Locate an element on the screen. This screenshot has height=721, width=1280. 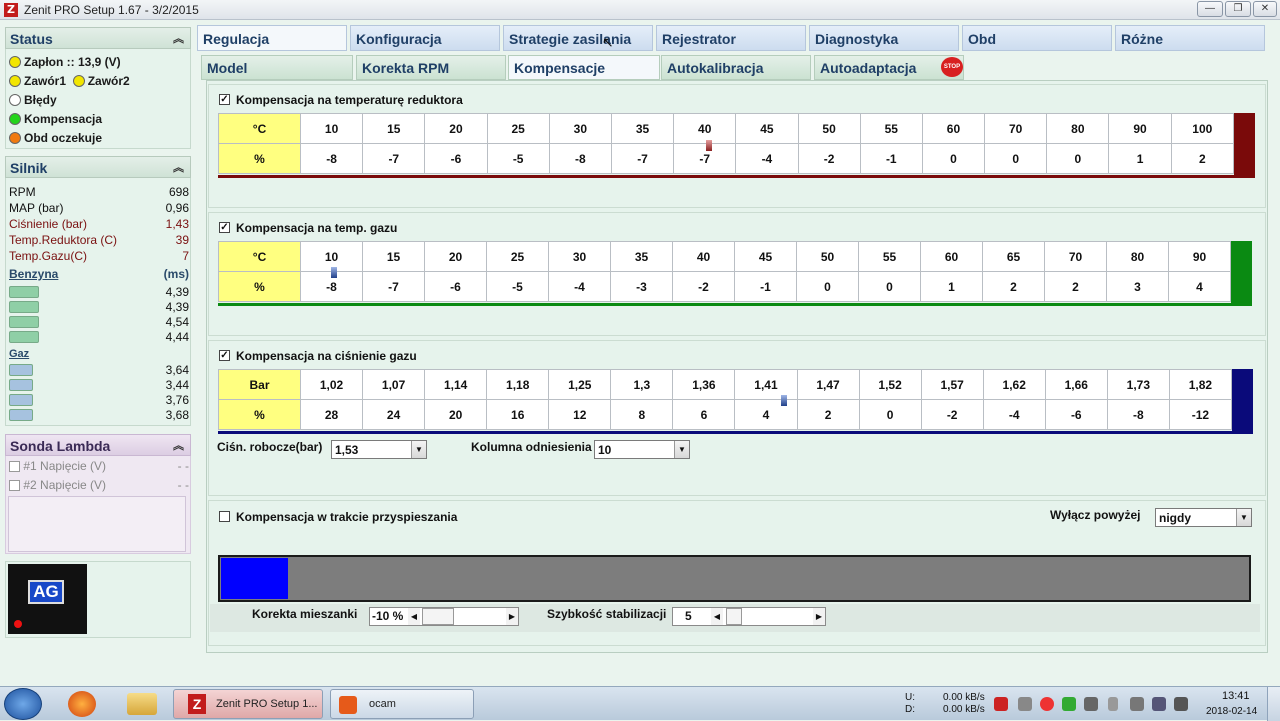
temp-red-y-cell: 1 is located at coordinates (1140, 158).